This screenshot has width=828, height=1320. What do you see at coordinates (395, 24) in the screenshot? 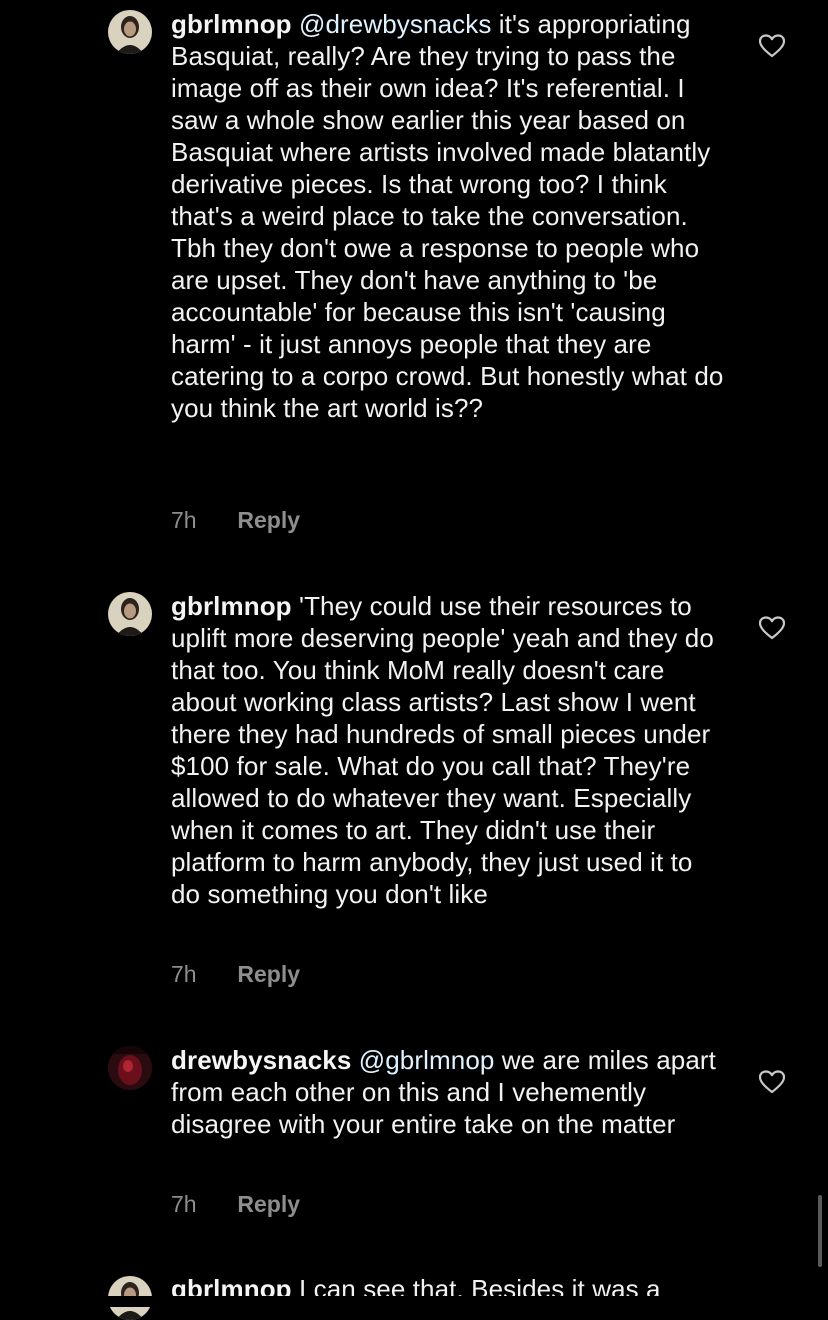
I see `mention-link: @drewbysnacks` at bounding box center [395, 24].